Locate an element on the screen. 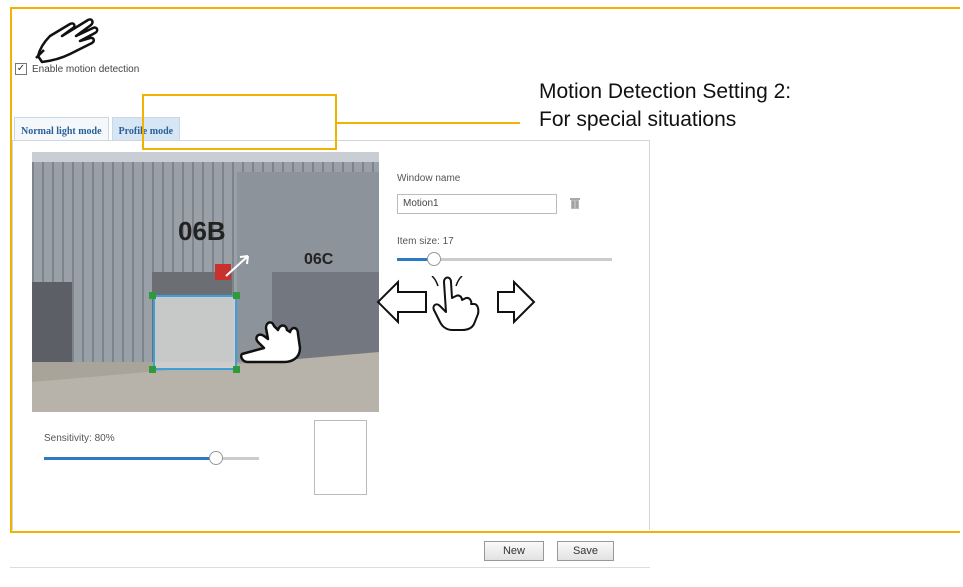 This screenshot has height=587, width=963. new-button: New is located at coordinates (514, 551).